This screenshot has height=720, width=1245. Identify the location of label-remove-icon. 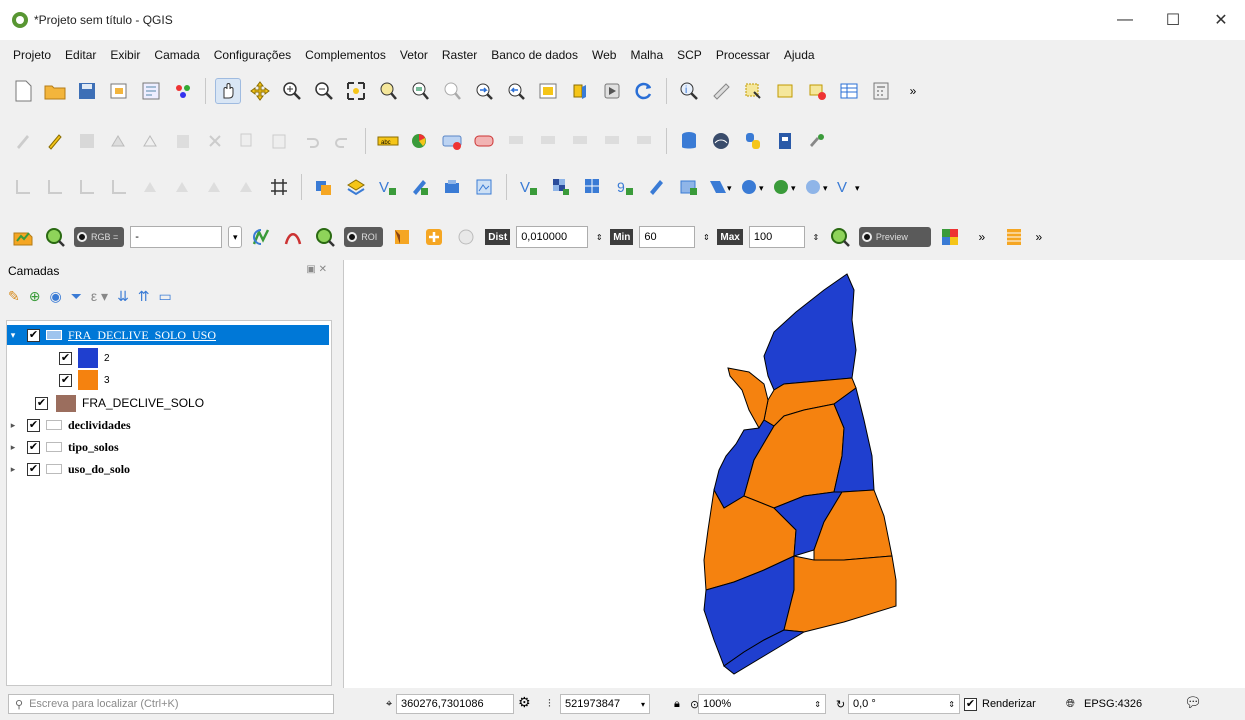
(484, 141).